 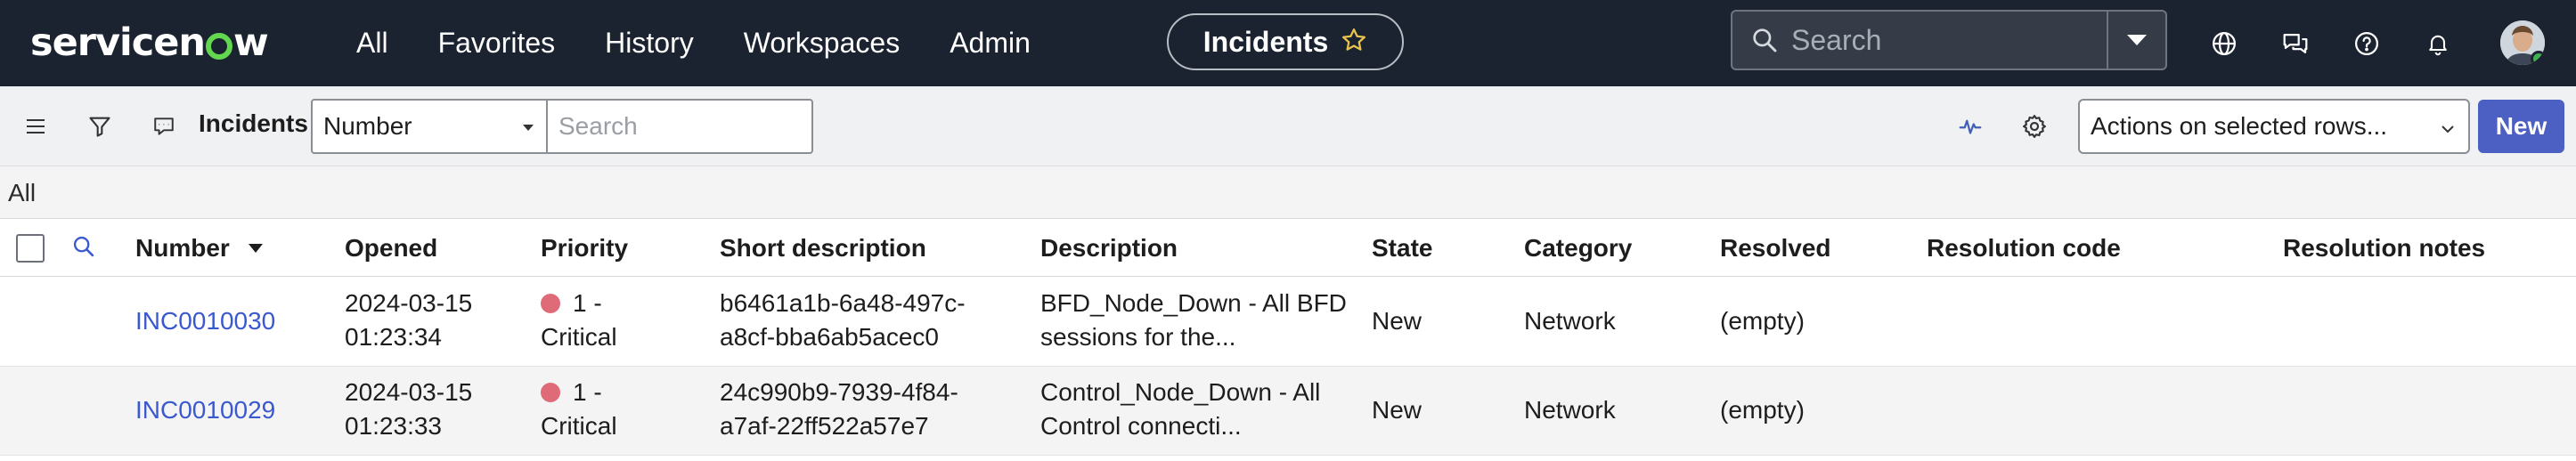 I want to click on breadcrumb-all: All, so click(x=22, y=193).